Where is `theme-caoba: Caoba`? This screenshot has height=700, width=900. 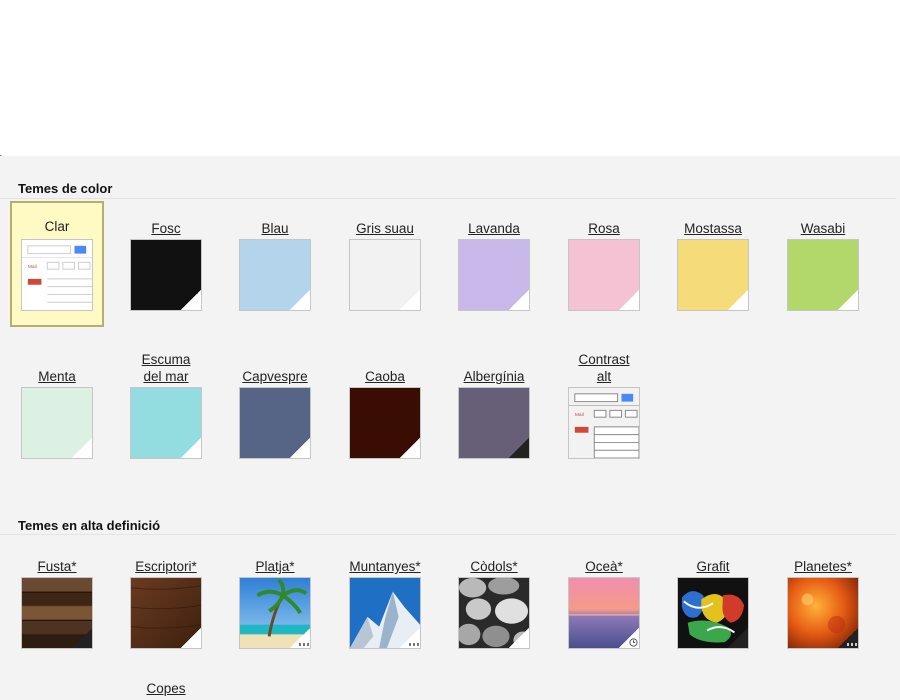 theme-caoba: Caoba is located at coordinates (385, 412).